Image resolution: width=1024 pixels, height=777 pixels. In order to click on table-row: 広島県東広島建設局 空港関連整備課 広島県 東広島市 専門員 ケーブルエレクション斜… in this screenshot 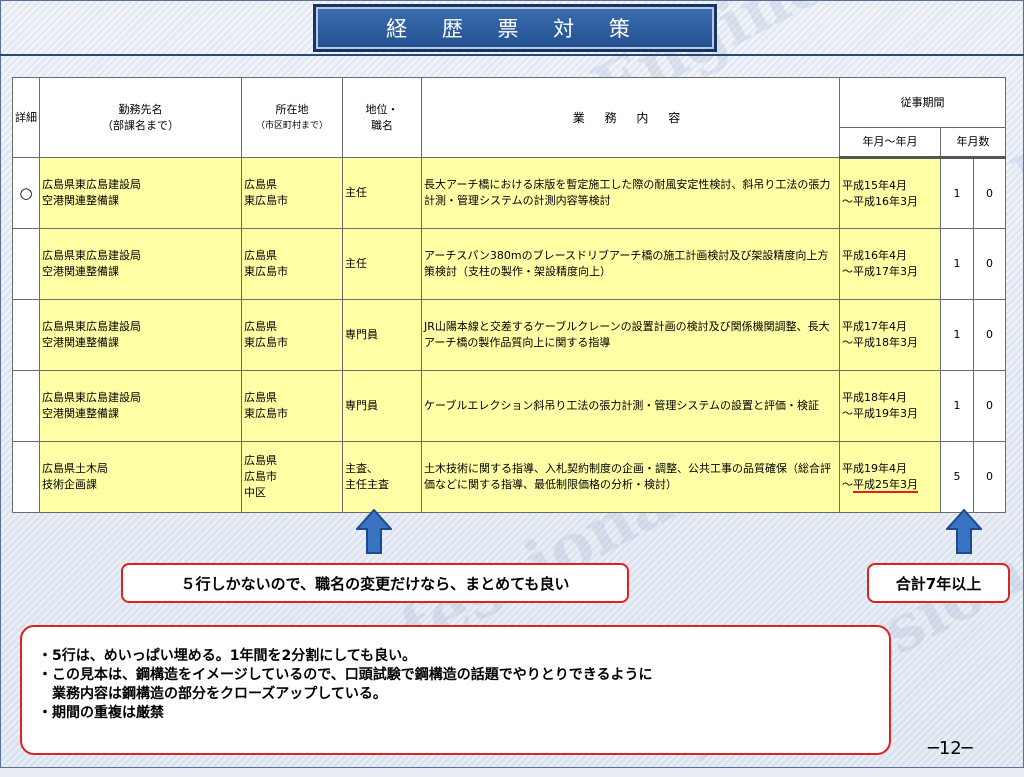, I will do `click(509, 406)`.